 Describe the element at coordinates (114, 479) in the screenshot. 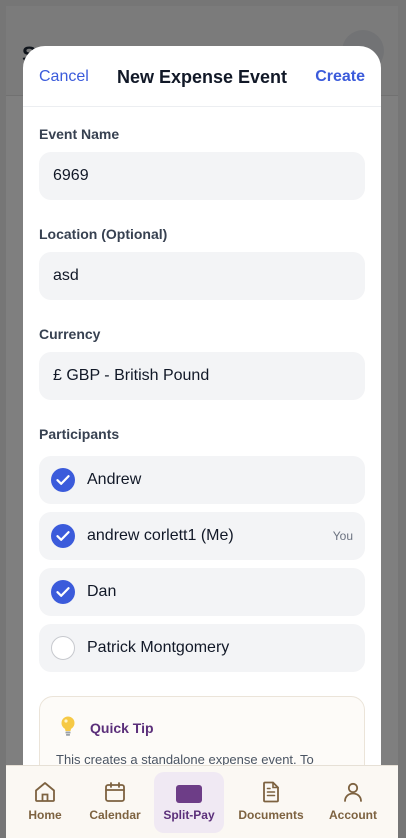

I see `participant-name: Andrew` at that location.